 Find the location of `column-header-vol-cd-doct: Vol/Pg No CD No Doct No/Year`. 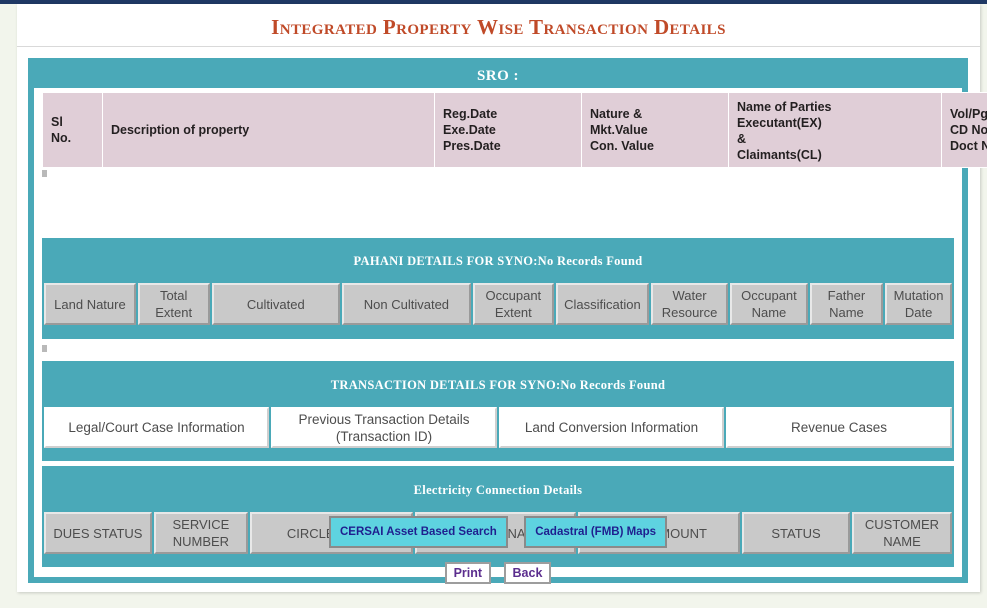

column-header-vol-cd-doct: Vol/Pg No CD No Doct No/Year is located at coordinates (964, 130).